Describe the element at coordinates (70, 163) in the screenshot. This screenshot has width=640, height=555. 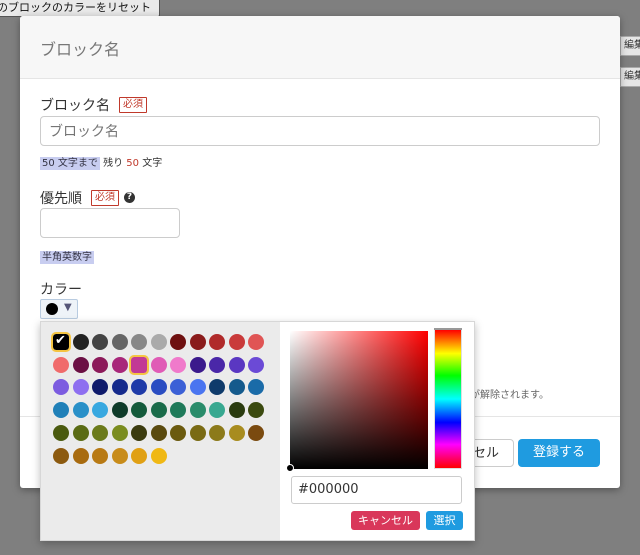
I see `char-limit-tag: 50 文字まで` at that location.